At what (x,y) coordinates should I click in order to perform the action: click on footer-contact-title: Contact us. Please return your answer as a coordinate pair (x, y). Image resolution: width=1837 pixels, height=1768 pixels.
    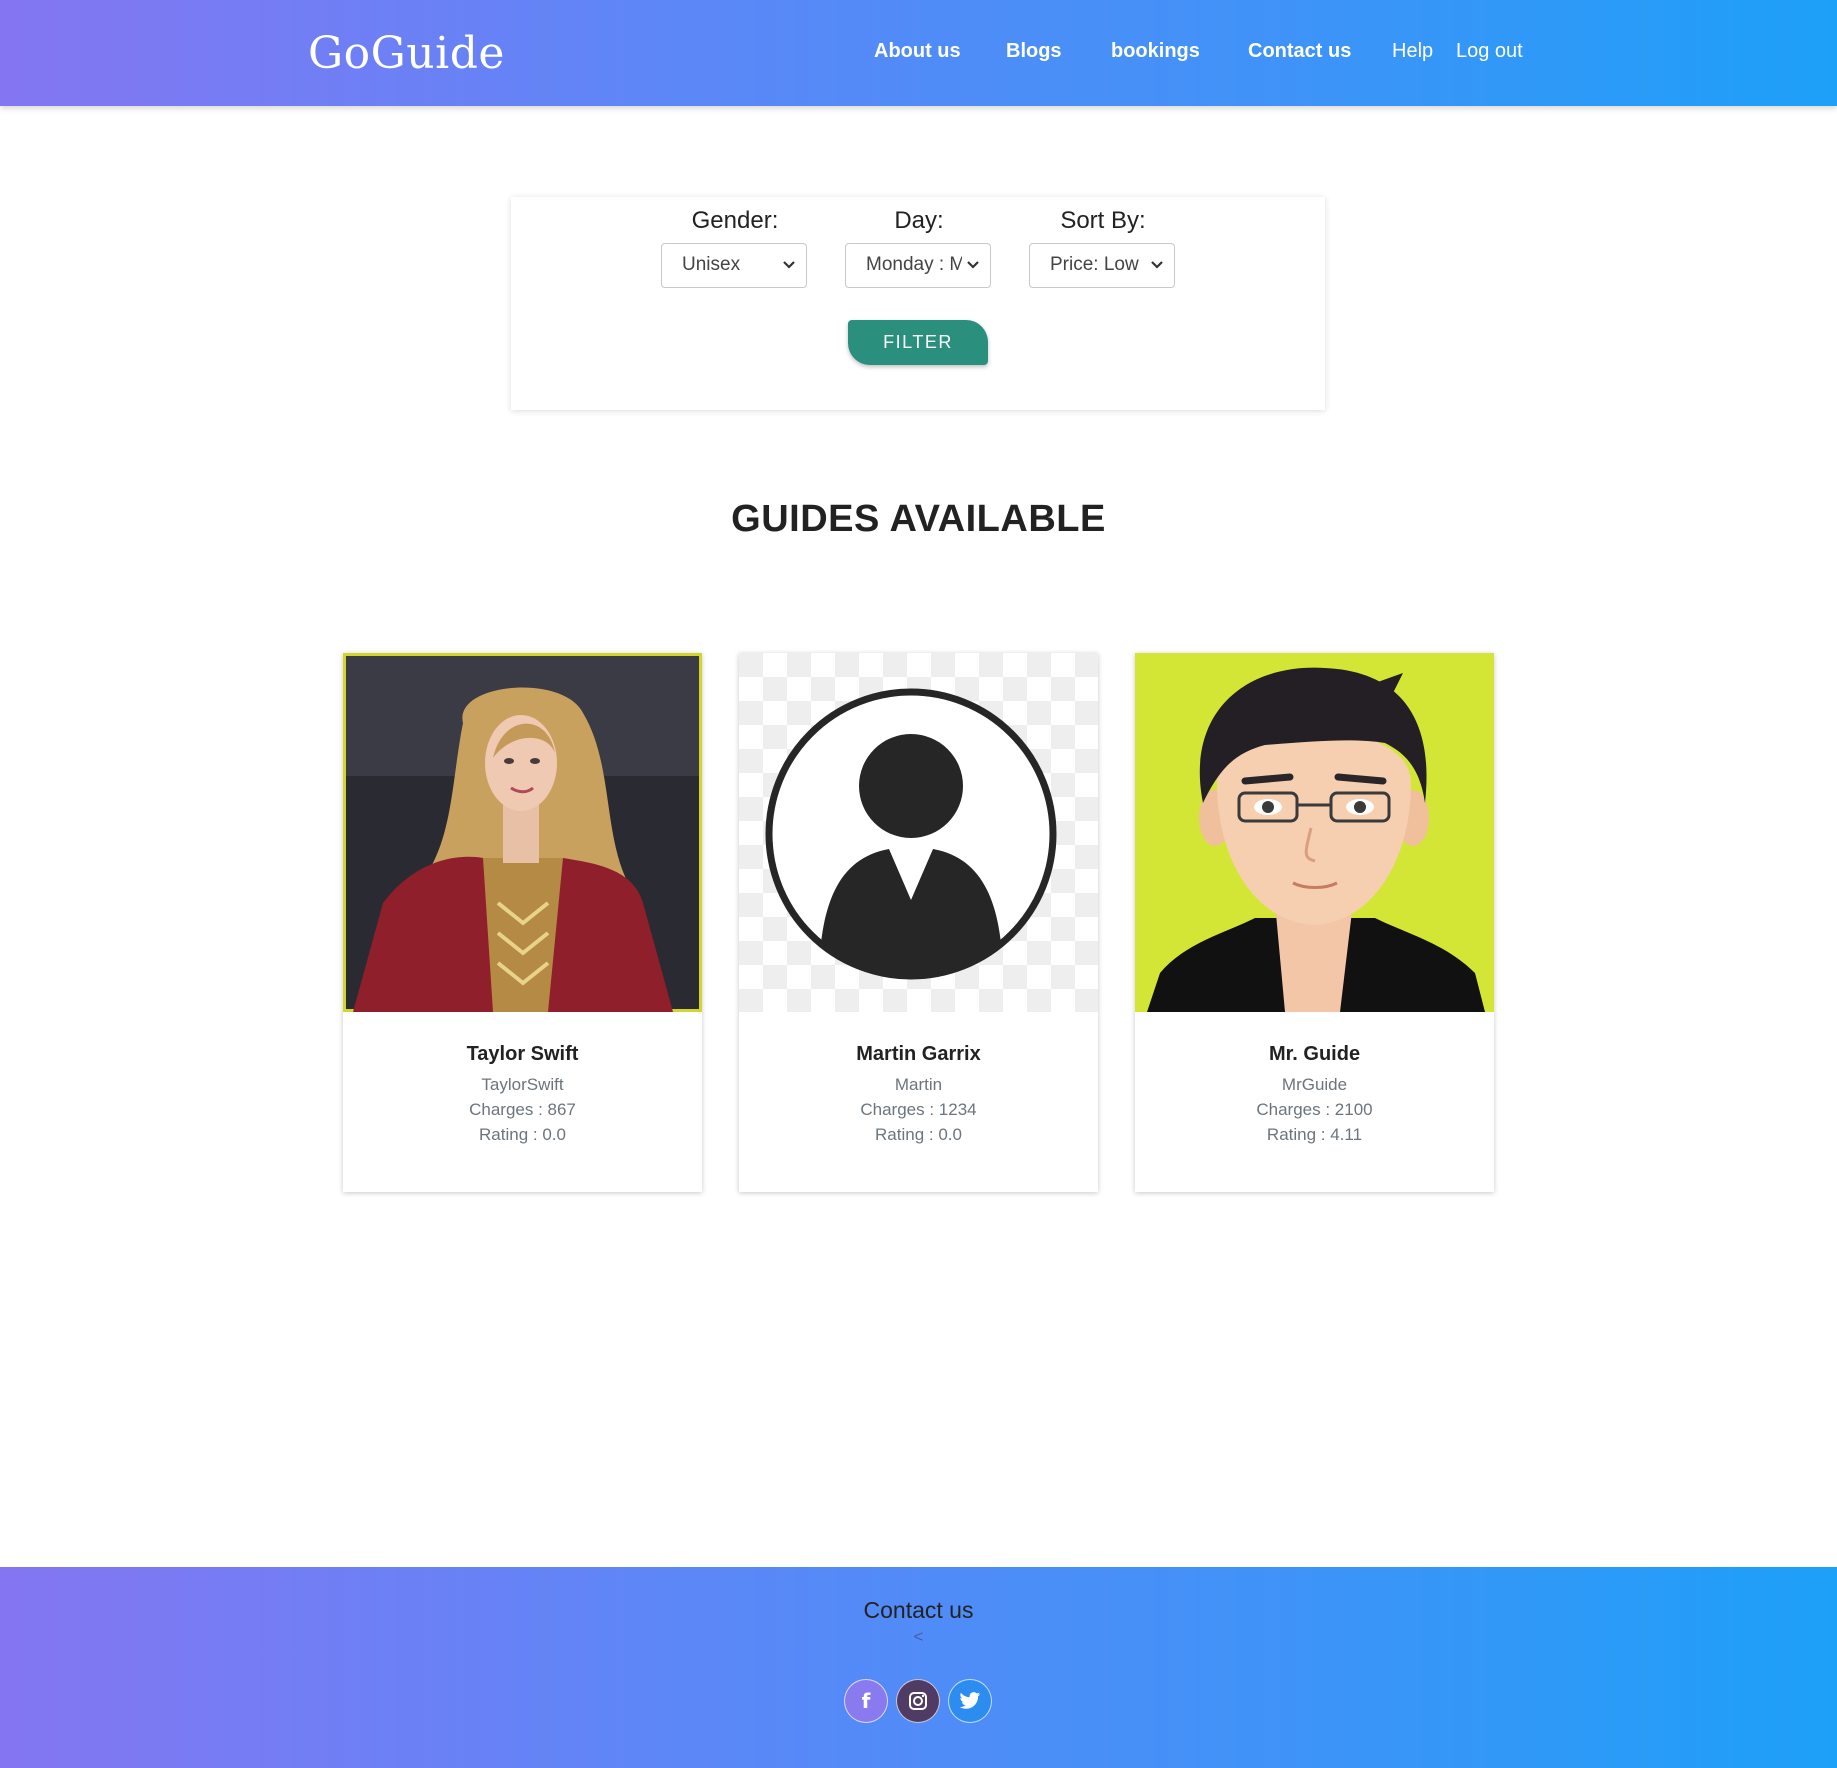
    Looking at the image, I should click on (918, 1610).